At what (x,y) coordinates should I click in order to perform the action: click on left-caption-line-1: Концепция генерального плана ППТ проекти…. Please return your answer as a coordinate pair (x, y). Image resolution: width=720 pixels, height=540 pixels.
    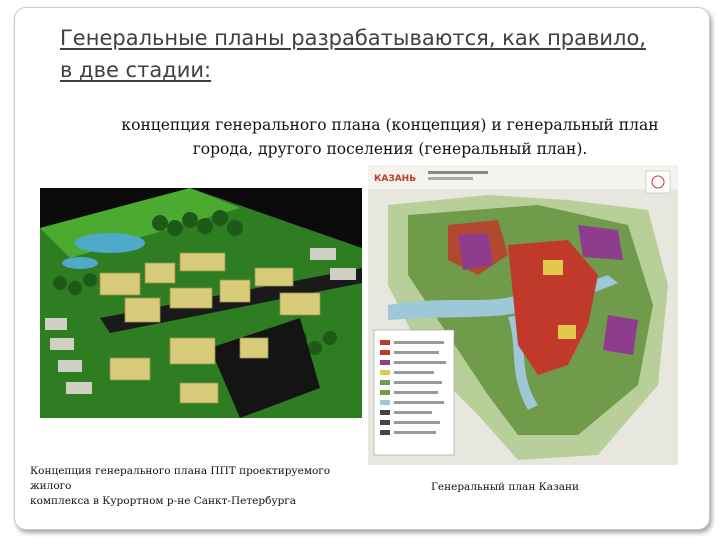
    Looking at the image, I should click on (180, 478).